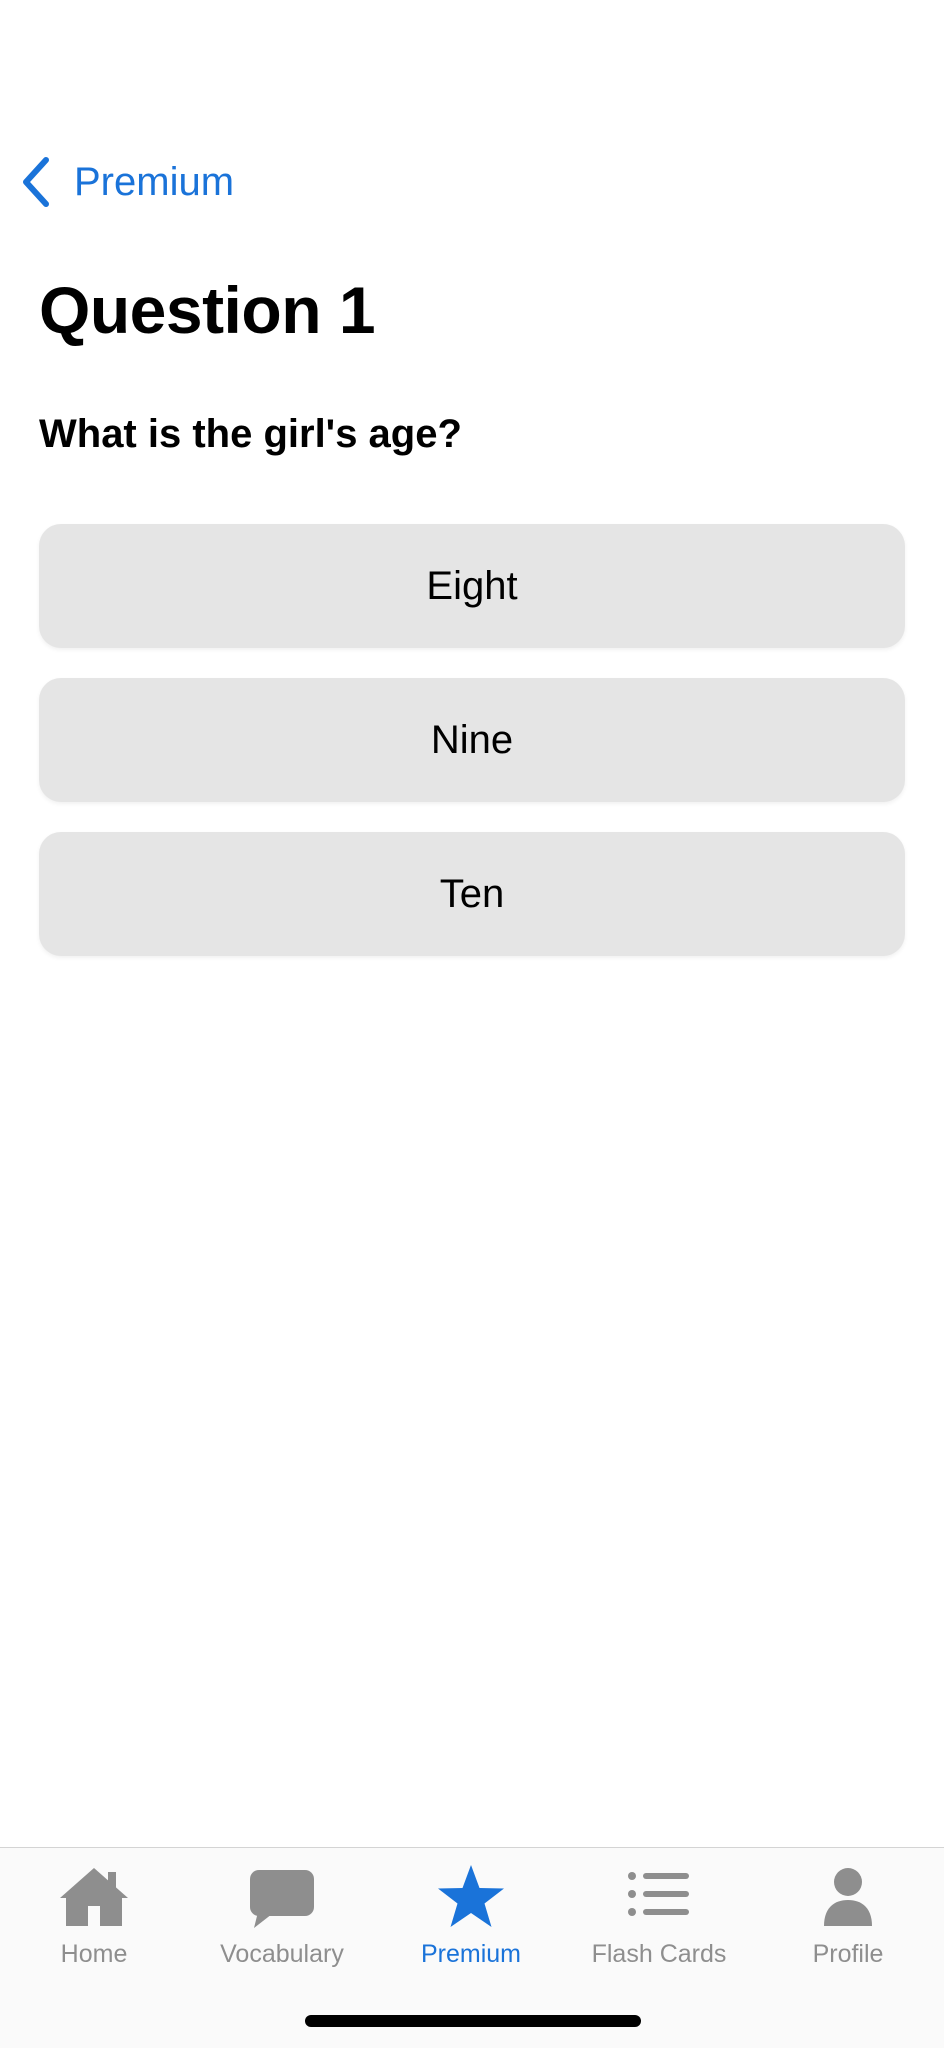 The height and width of the screenshot is (2048, 944). I want to click on tab-profile: Profile, so click(848, 1913).